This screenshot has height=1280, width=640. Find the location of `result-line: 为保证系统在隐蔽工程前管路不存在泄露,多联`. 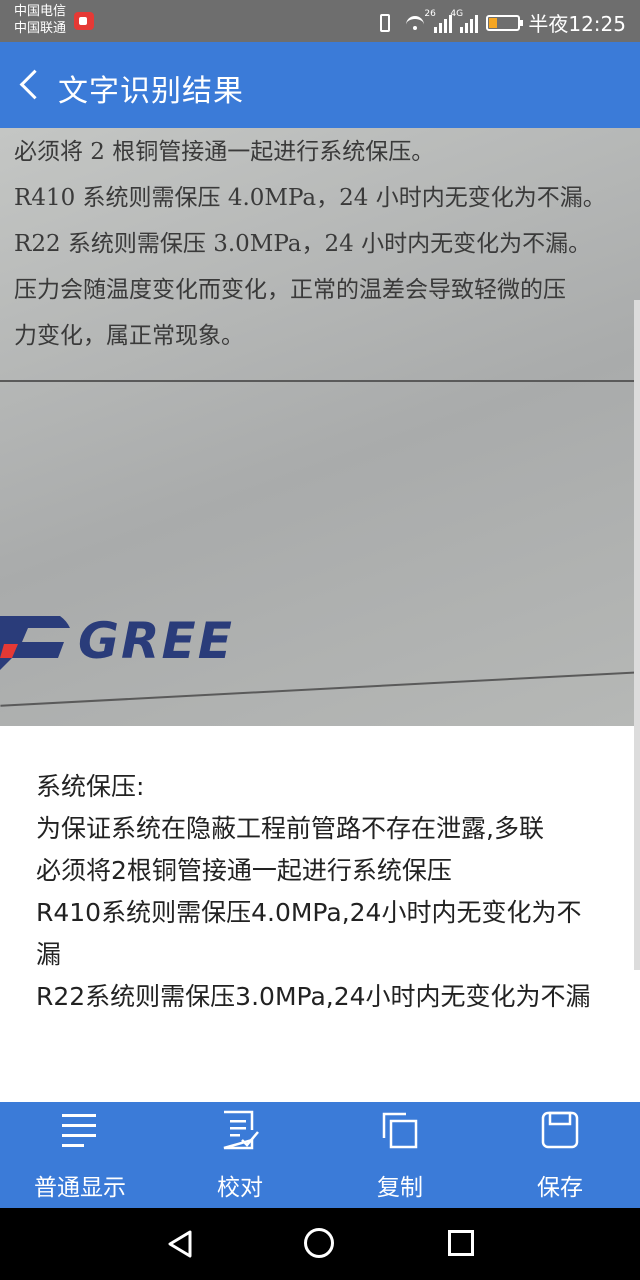

result-line: 为保证系统在隐蔽工程前管路不存在泄露,多联 is located at coordinates (290, 828).